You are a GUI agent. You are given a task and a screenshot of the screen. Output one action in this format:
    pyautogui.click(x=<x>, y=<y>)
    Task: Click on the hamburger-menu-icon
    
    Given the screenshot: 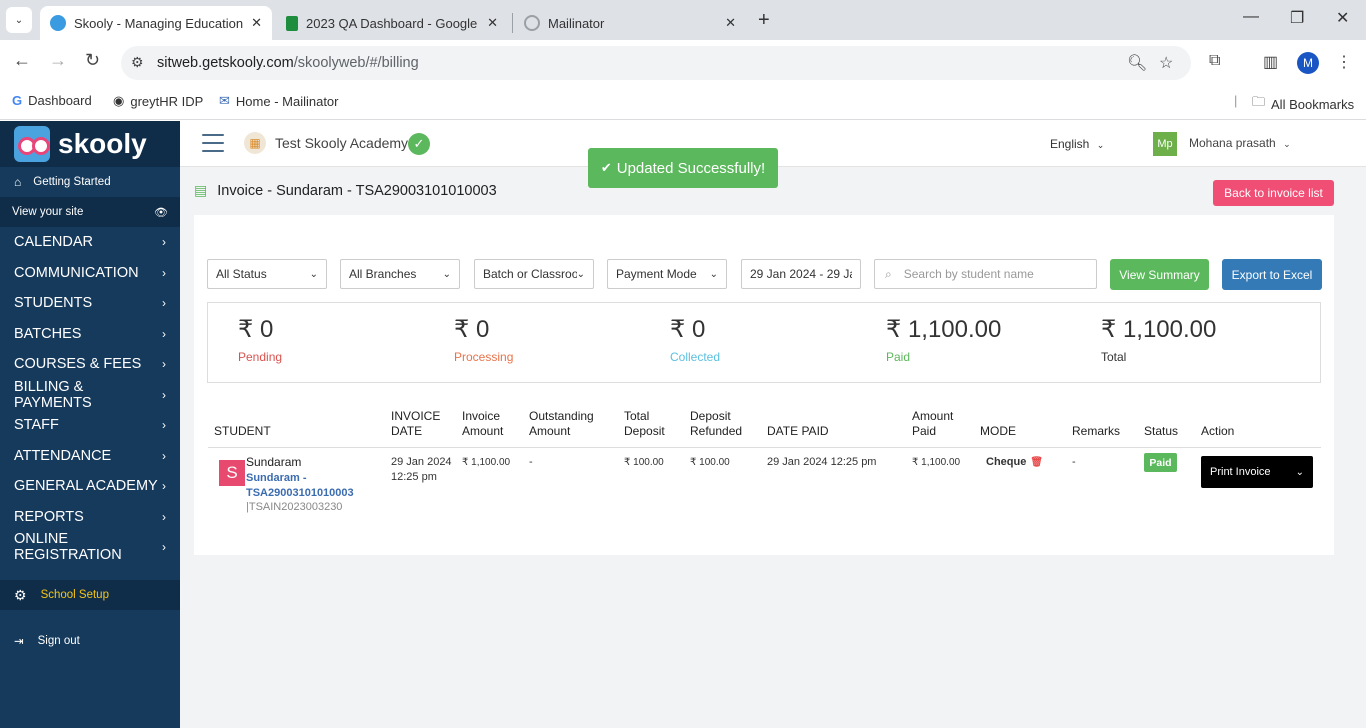 What is the action you would take?
    pyautogui.click(x=213, y=143)
    